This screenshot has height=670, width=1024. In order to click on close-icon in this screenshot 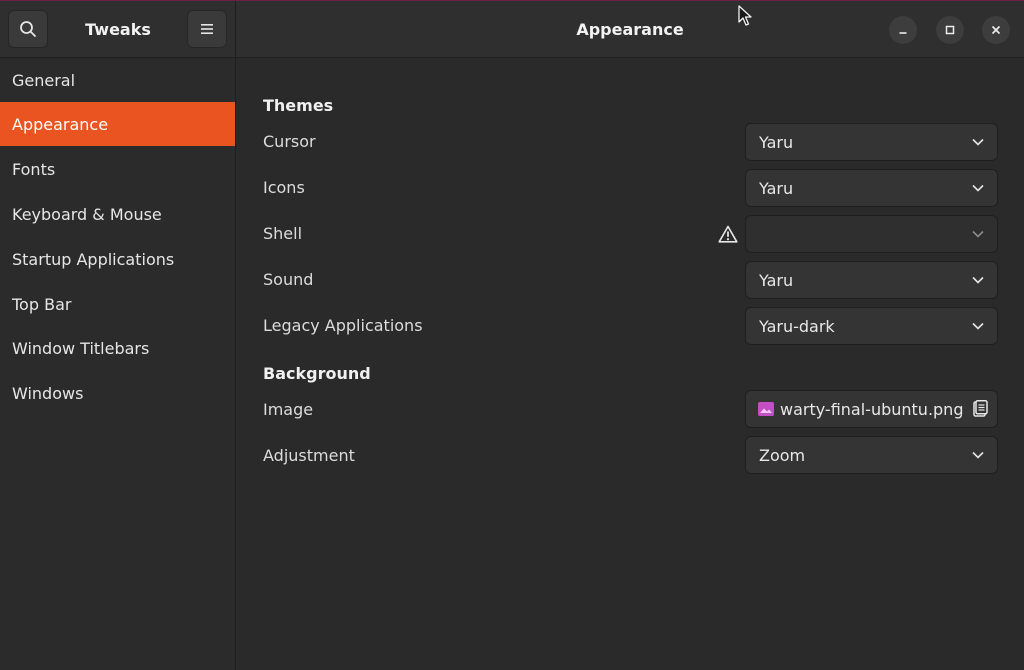, I will do `click(996, 30)`.